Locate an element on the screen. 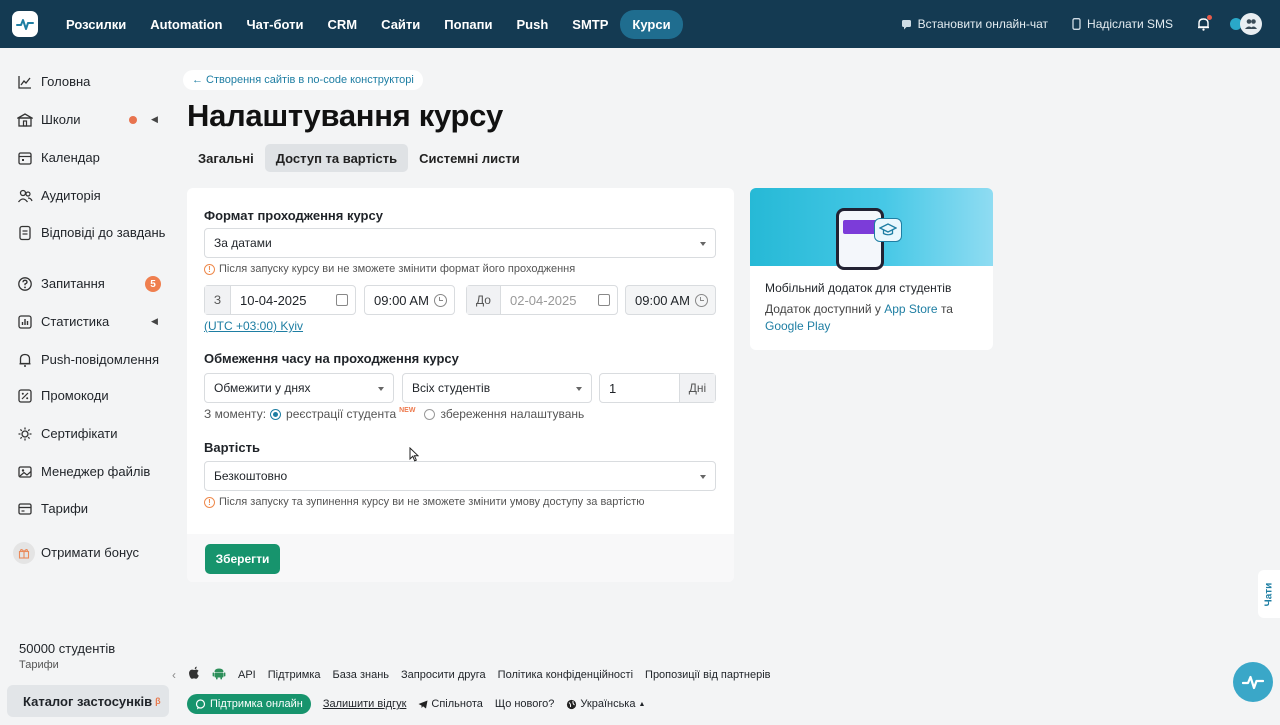  limit-count-field: 1 Дні is located at coordinates (657, 388).